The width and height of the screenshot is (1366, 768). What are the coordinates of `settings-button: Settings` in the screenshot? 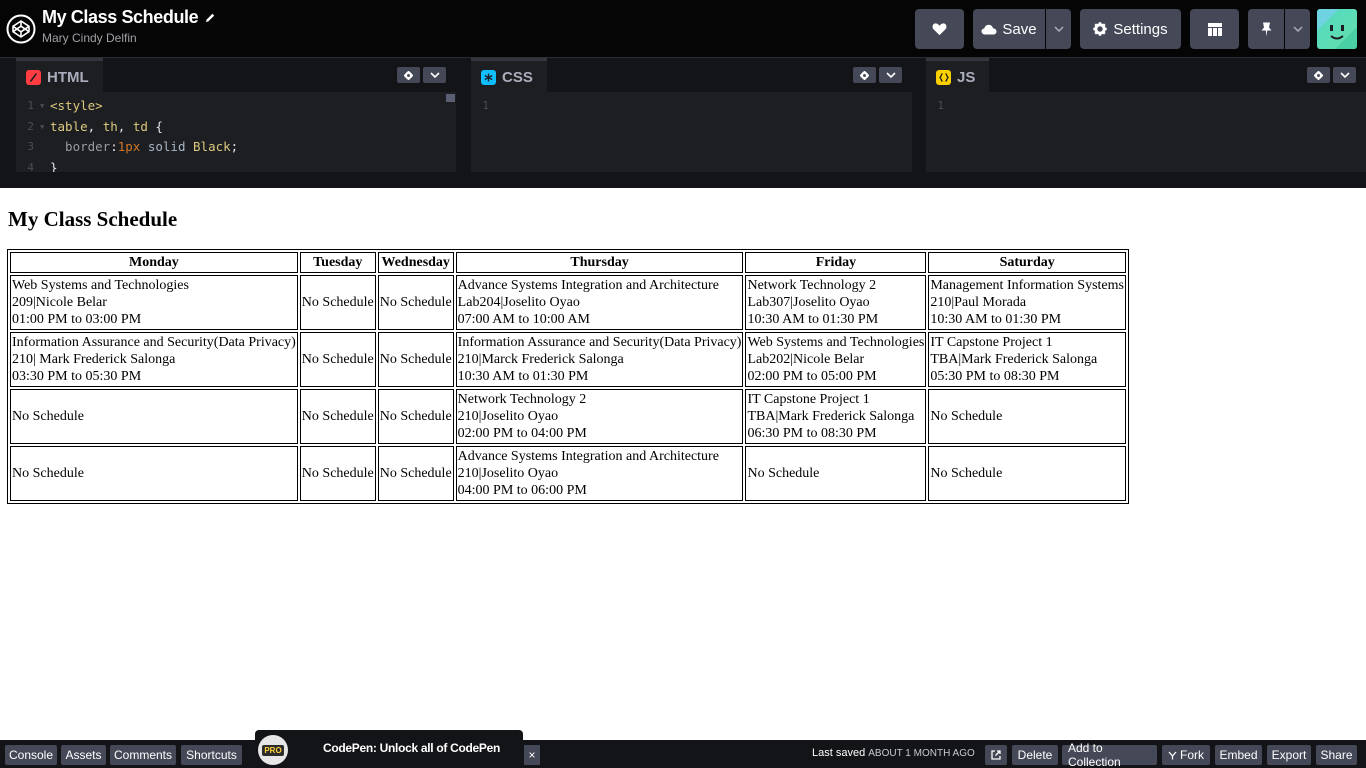 It's located at (1130, 29).